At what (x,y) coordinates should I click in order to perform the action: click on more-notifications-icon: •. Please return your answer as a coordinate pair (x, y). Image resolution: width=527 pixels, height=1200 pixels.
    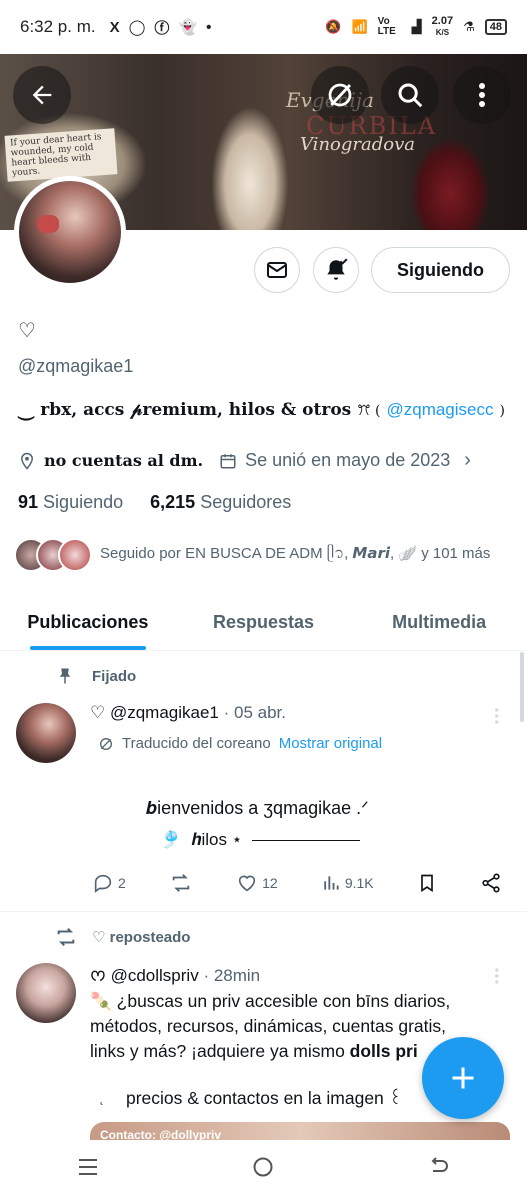
    Looking at the image, I should click on (209, 27).